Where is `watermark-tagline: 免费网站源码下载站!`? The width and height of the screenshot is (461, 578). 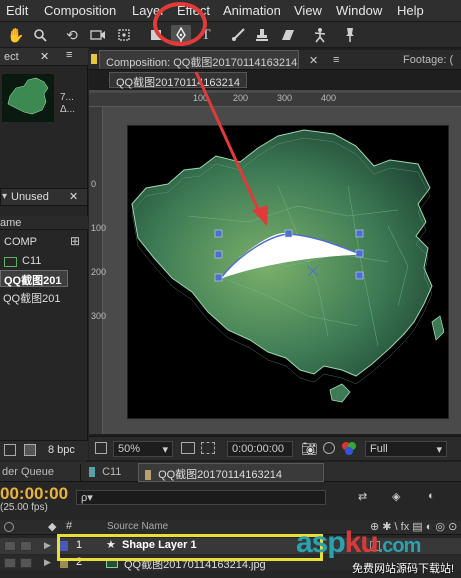 watermark-tagline: 免费网站源码下载站! is located at coordinates (403, 569).